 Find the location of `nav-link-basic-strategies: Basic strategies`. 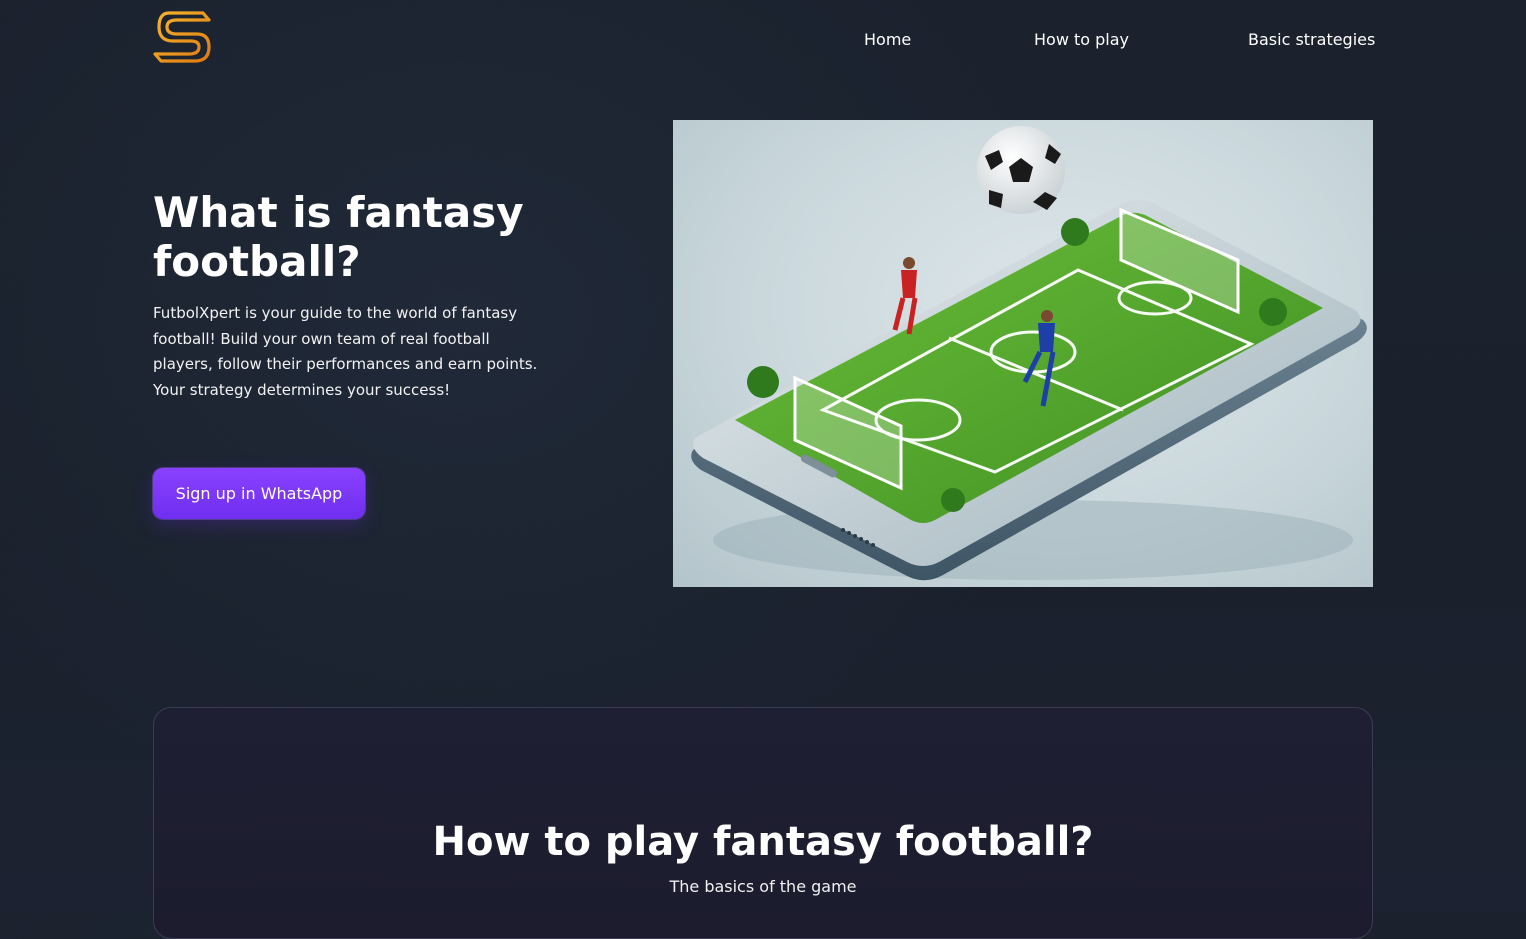

nav-link-basic-strategies: Basic strategies is located at coordinates (1311, 39).